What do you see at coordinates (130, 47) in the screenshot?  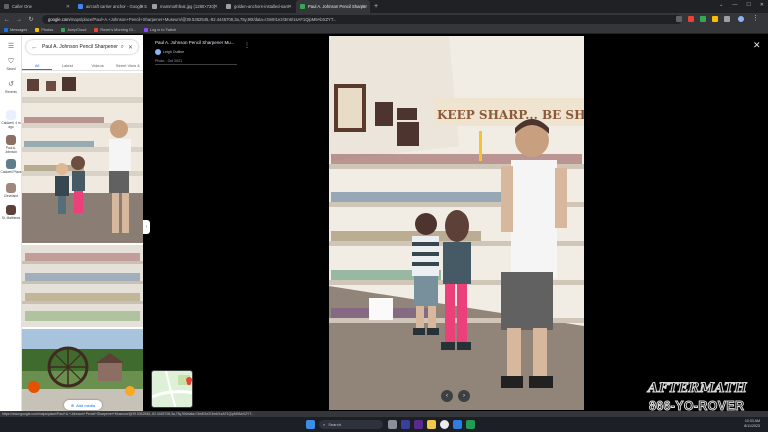 I see `clear-icon: ✕` at bounding box center [130, 47].